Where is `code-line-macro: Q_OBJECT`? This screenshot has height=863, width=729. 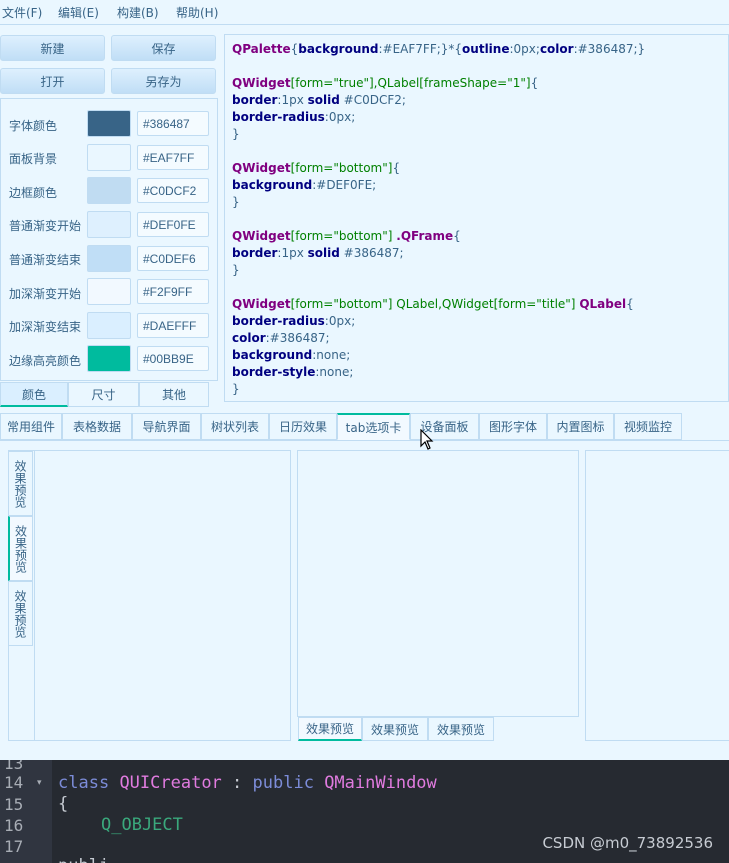 code-line-macro: Q_OBJECT is located at coordinates (142, 825).